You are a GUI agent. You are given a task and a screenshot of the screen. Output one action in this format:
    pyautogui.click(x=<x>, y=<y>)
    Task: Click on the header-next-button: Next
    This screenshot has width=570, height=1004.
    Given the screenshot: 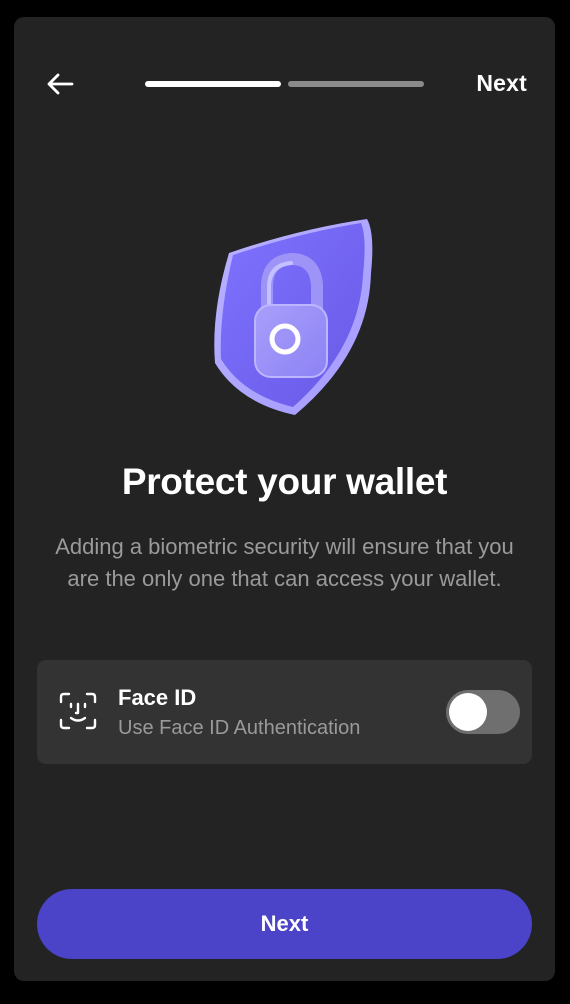 What is the action you would take?
    pyautogui.click(x=501, y=83)
    